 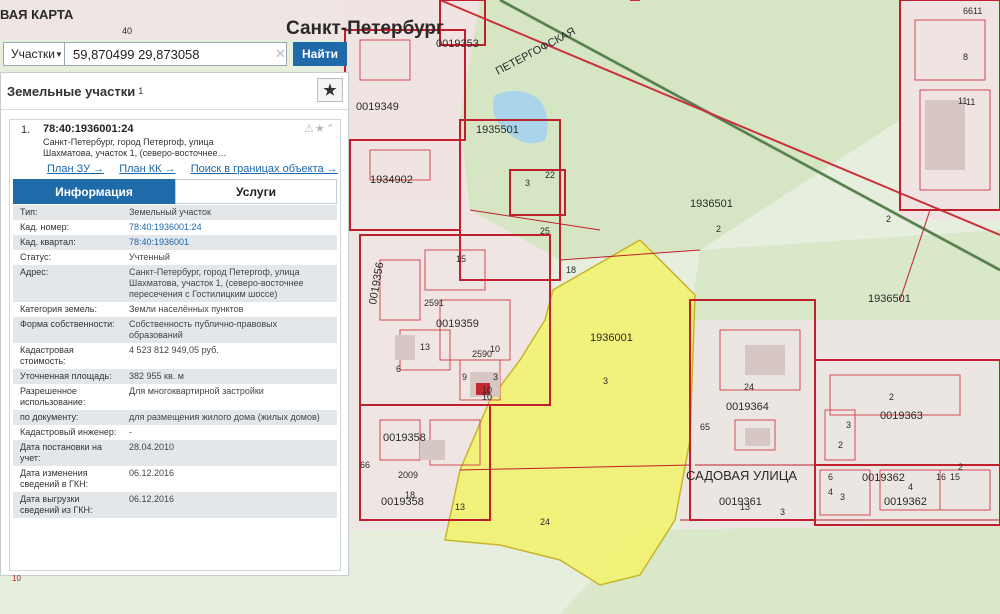 I want to click on parcel-number-label: 6611, so click(x=972, y=11).